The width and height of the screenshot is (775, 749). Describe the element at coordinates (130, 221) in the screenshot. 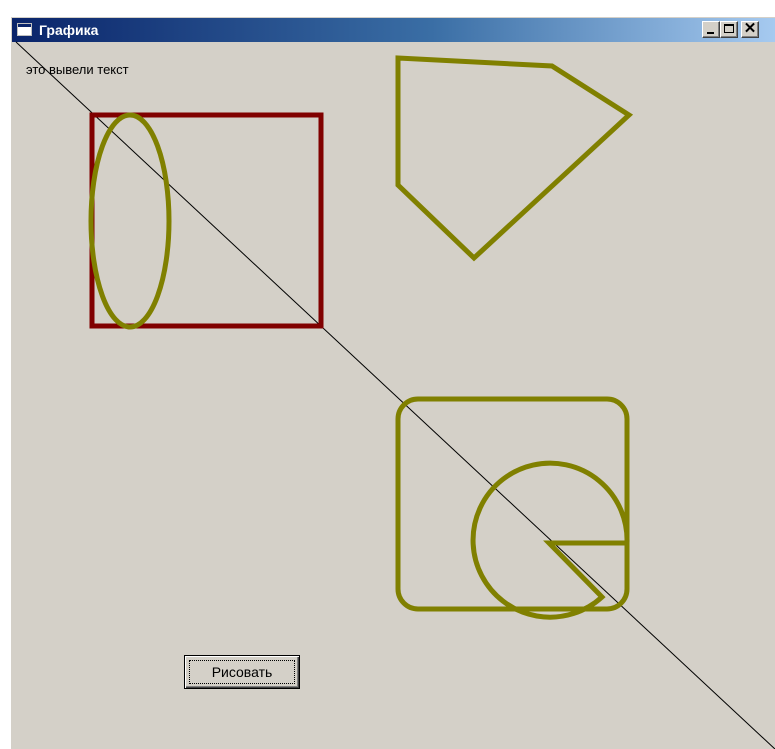

I see `olive-ellipse` at that location.